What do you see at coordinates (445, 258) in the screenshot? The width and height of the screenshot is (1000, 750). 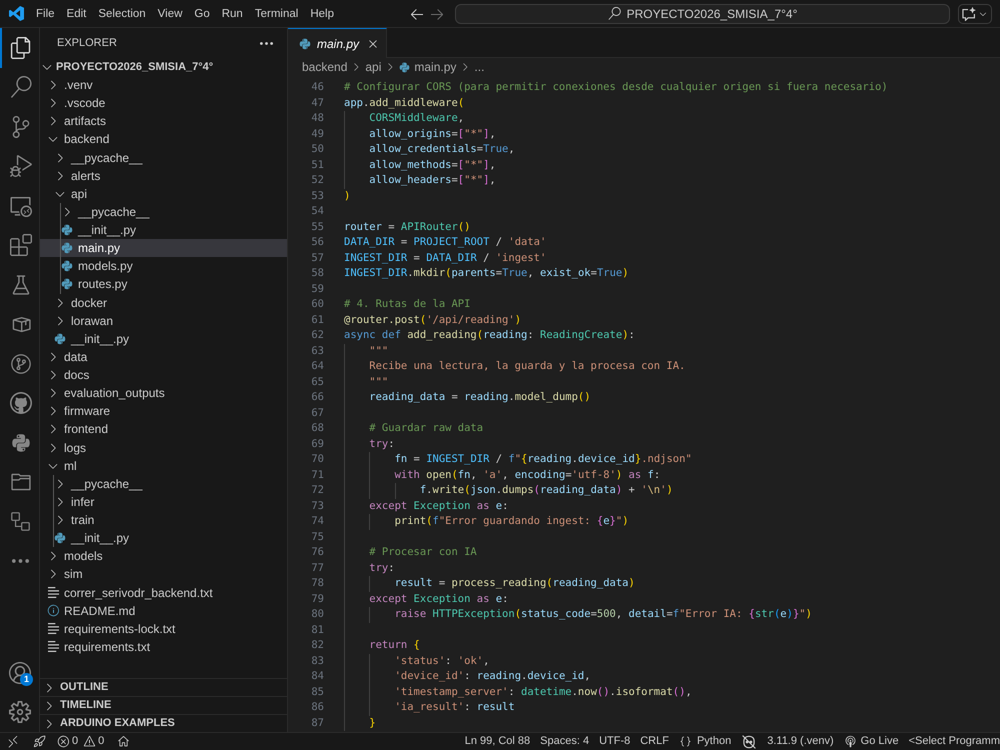 I see `code-line: INGEST_DIR = DATA_DIR / 'ingest'` at bounding box center [445, 258].